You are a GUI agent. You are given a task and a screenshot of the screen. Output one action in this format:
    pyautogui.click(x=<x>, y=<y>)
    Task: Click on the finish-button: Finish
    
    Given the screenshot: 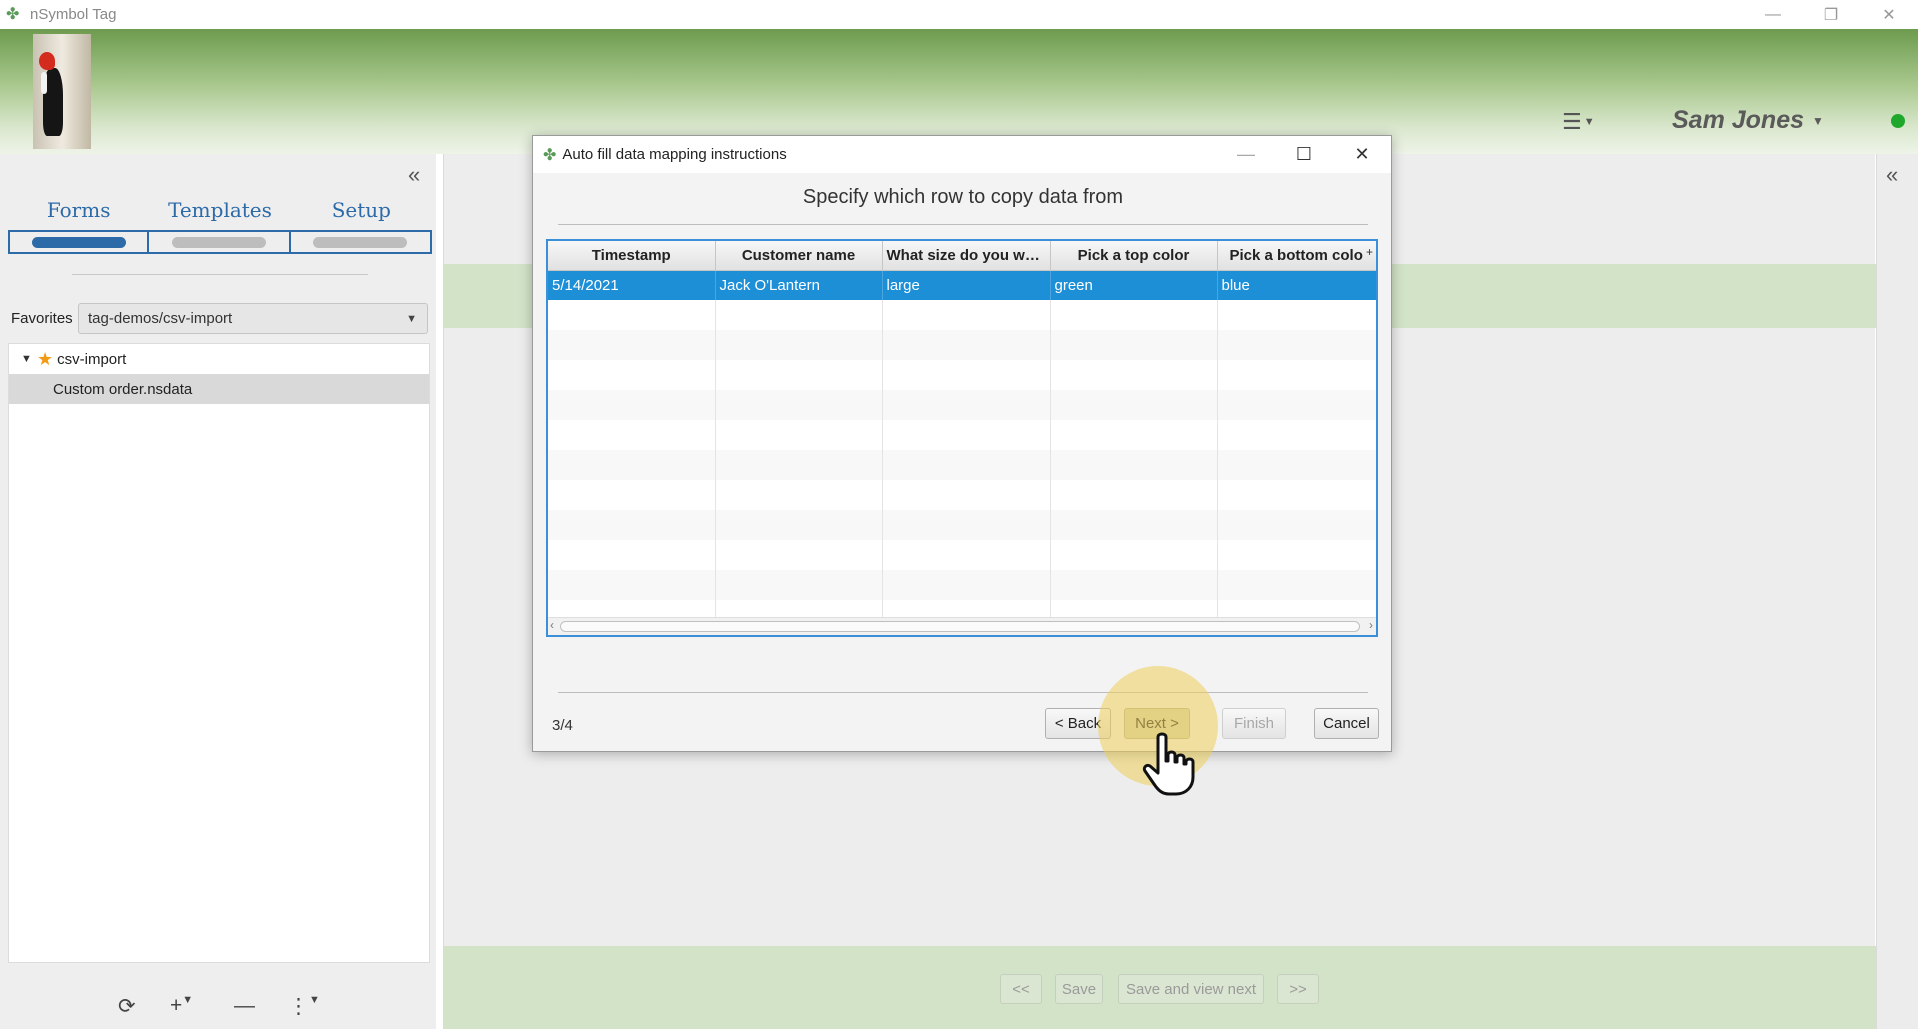 What is the action you would take?
    pyautogui.click(x=1254, y=723)
    